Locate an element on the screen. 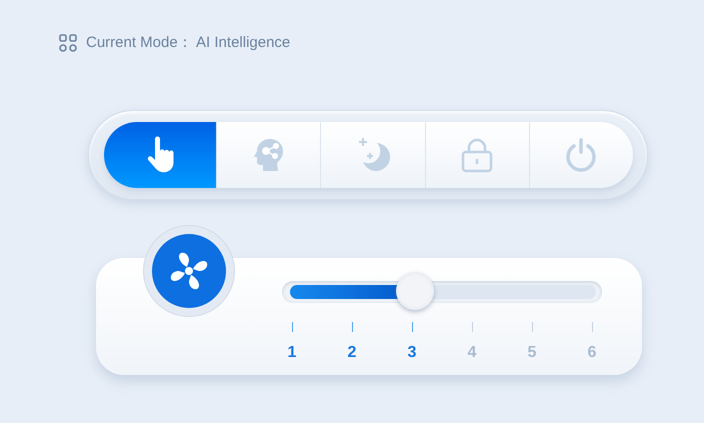  mode-tab is located at coordinates (160, 155).